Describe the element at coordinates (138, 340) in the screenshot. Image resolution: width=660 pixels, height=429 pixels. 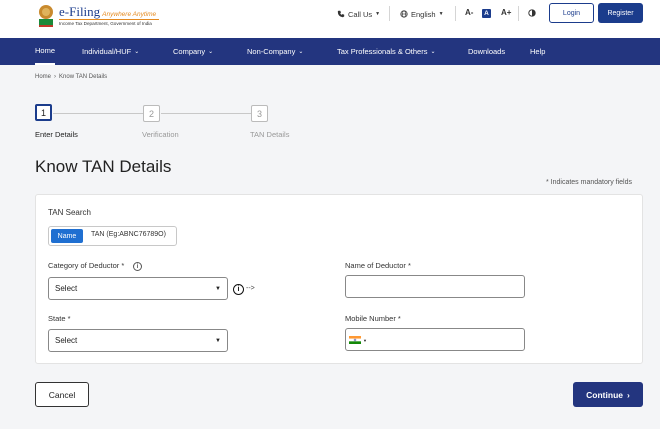
I see `state-select: Select ▼` at that location.